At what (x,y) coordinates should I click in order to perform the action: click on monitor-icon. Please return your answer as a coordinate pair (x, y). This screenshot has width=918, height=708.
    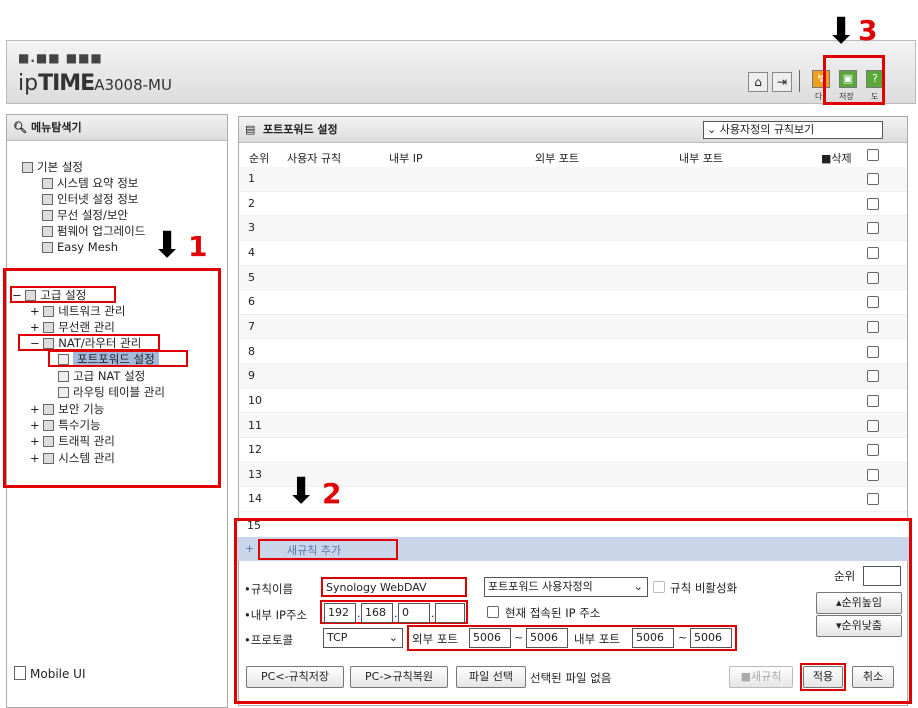
    Looking at the image, I should click on (47, 199).